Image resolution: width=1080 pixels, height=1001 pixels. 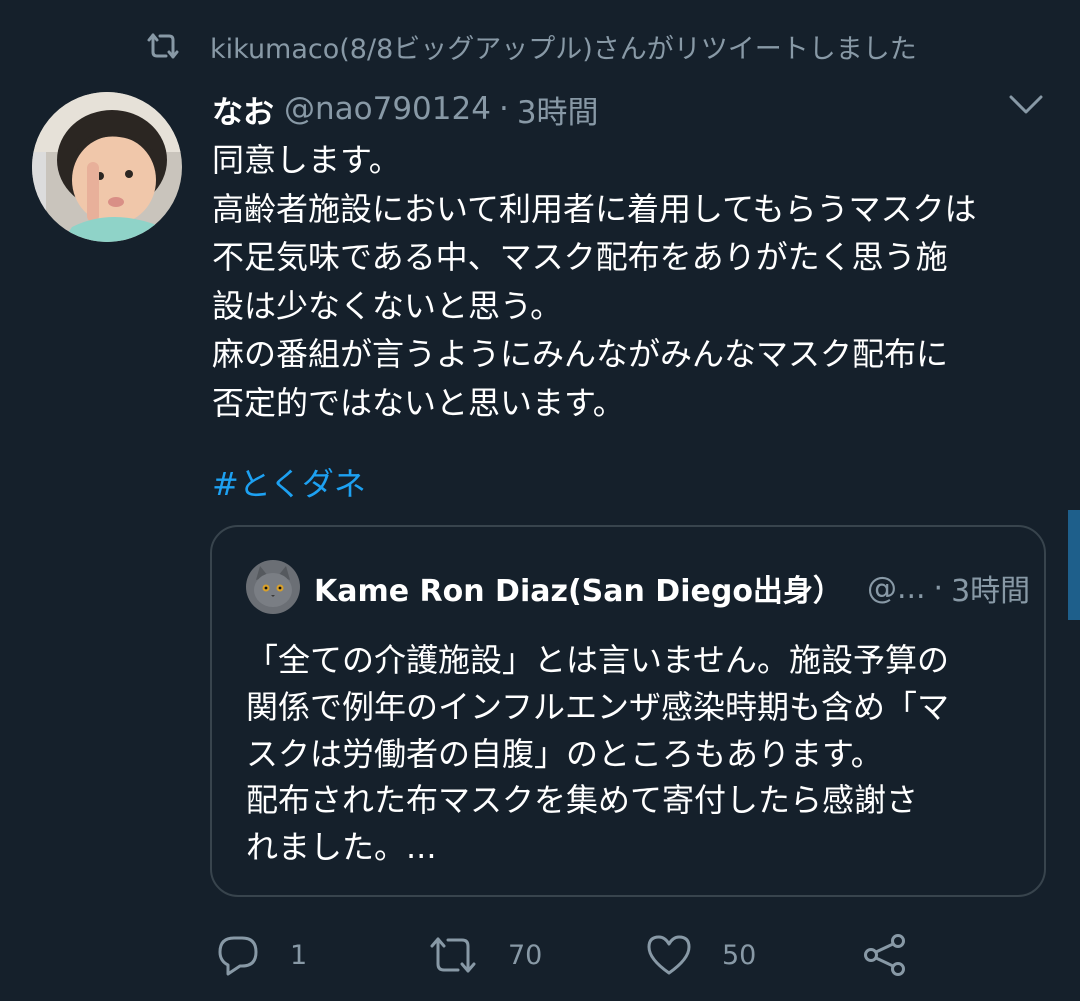 What do you see at coordinates (578, 588) in the screenshot?
I see `quoted-author-name: Kame Ron Diaz(San Diego出身）` at bounding box center [578, 588].